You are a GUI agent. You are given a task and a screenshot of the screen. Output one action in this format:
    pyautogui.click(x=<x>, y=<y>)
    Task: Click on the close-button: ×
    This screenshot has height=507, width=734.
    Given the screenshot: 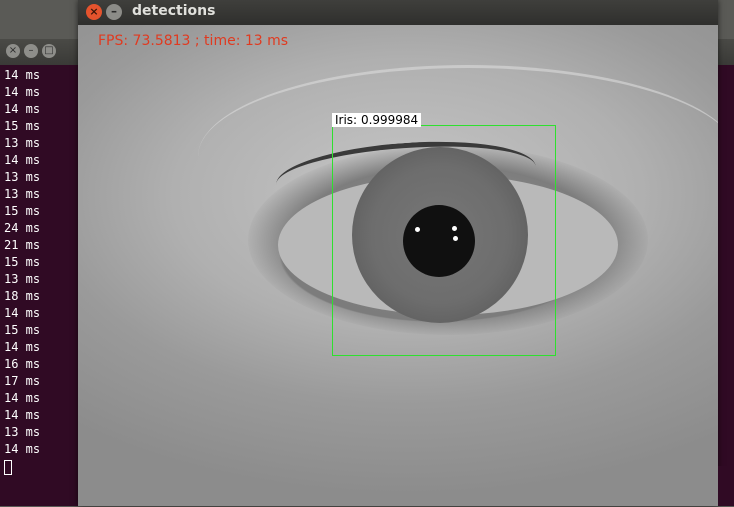 What is the action you would take?
    pyautogui.click(x=94, y=12)
    